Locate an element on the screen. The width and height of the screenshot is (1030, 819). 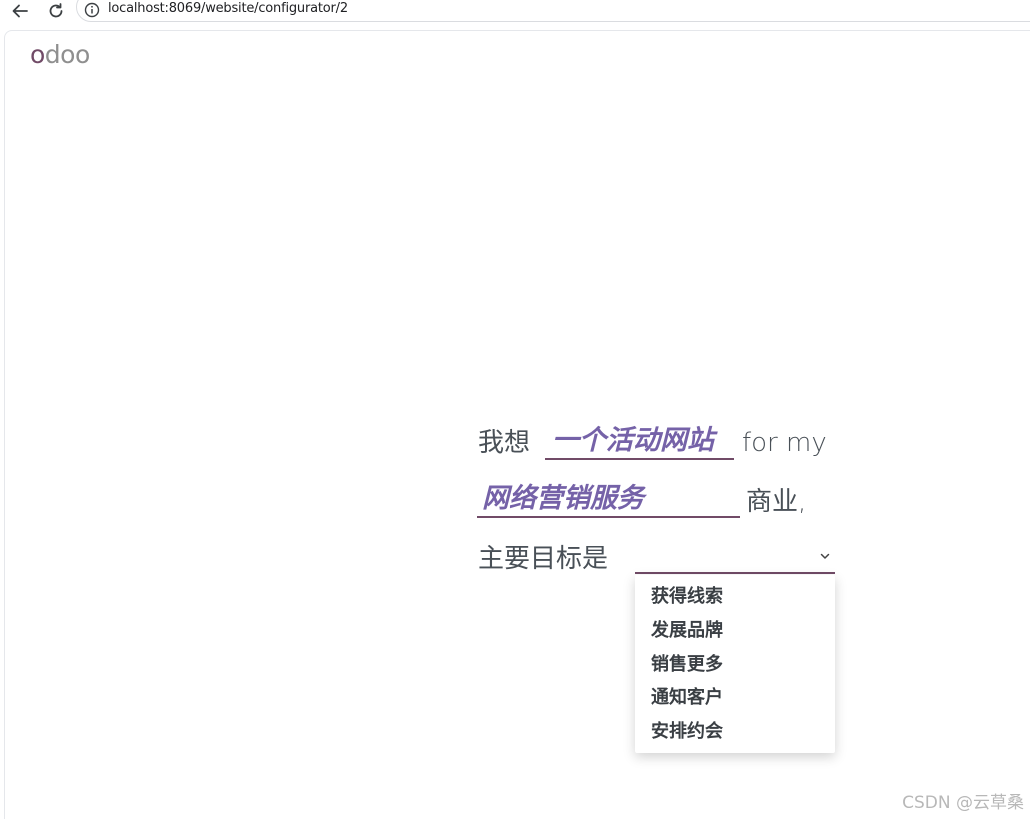
website-type-field: 一个活动网站 is located at coordinates (639, 442).